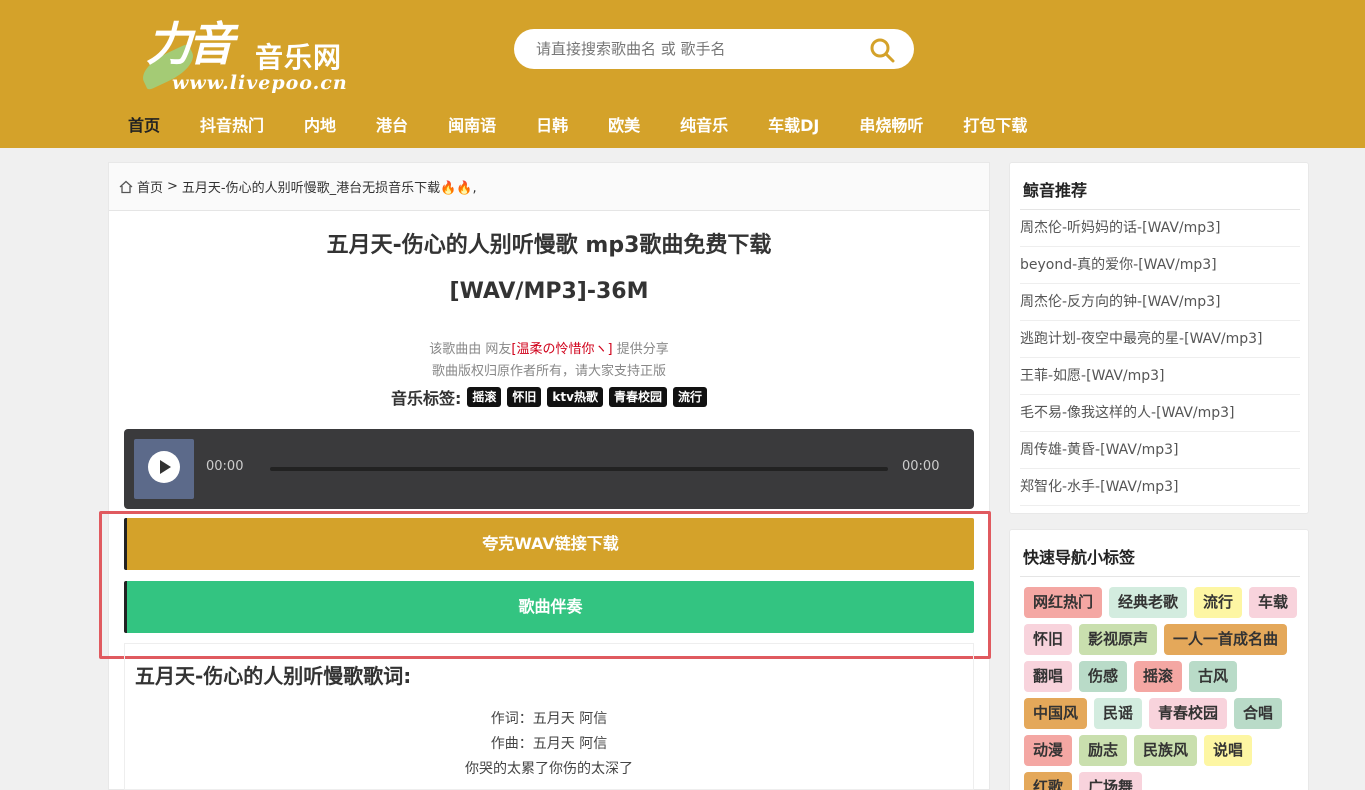 This screenshot has width=1365, height=790. Describe the element at coordinates (253, 52) in the screenshot. I see `site-logo: 力音 音乐网 www.livepoo.cn` at that location.